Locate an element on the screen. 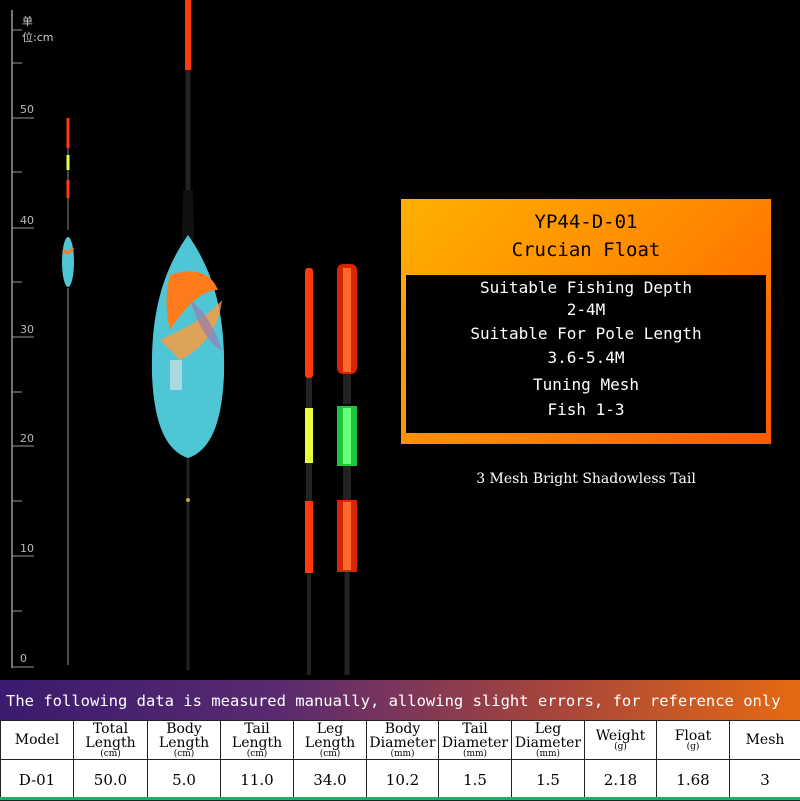 The image size is (800, 801). header-model: Model is located at coordinates (37, 740).